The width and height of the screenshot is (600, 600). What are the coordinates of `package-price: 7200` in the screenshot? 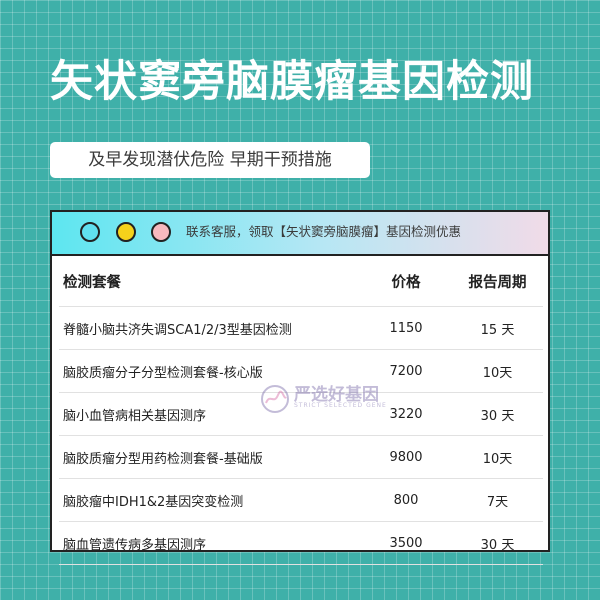 It's located at (406, 371).